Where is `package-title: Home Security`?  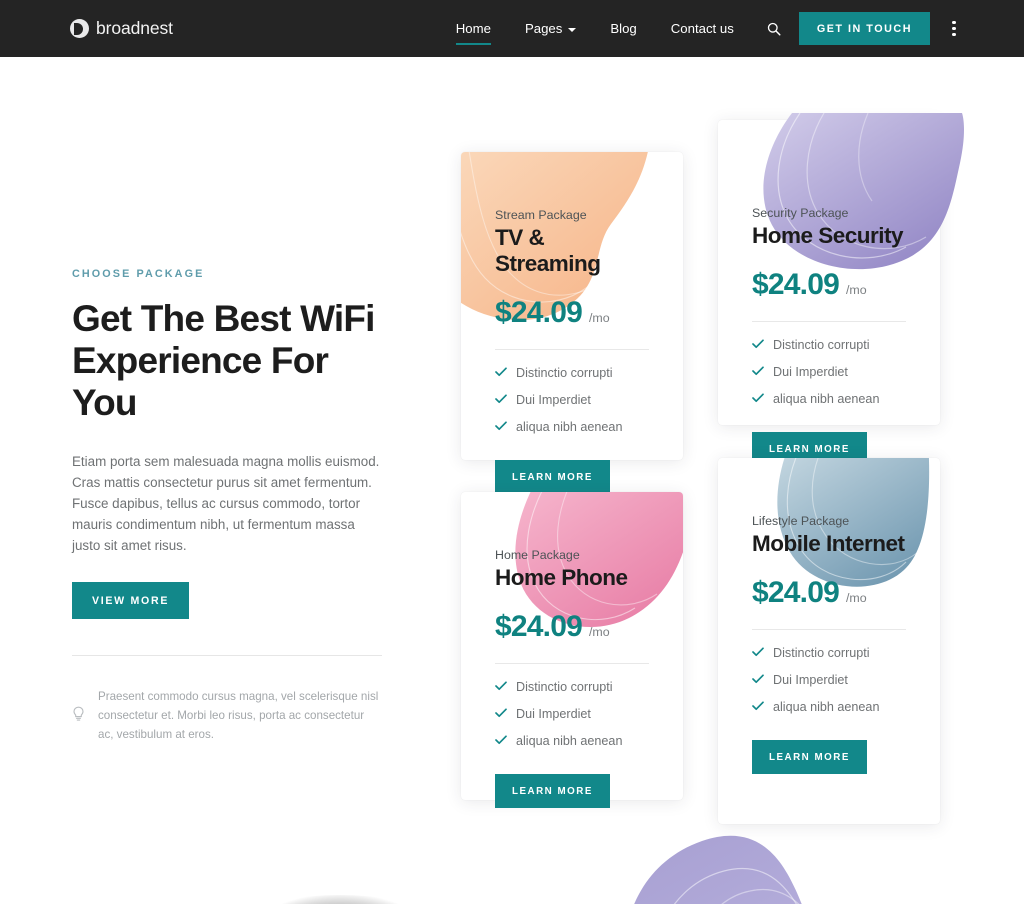
package-title: Home Security is located at coordinates (828, 235).